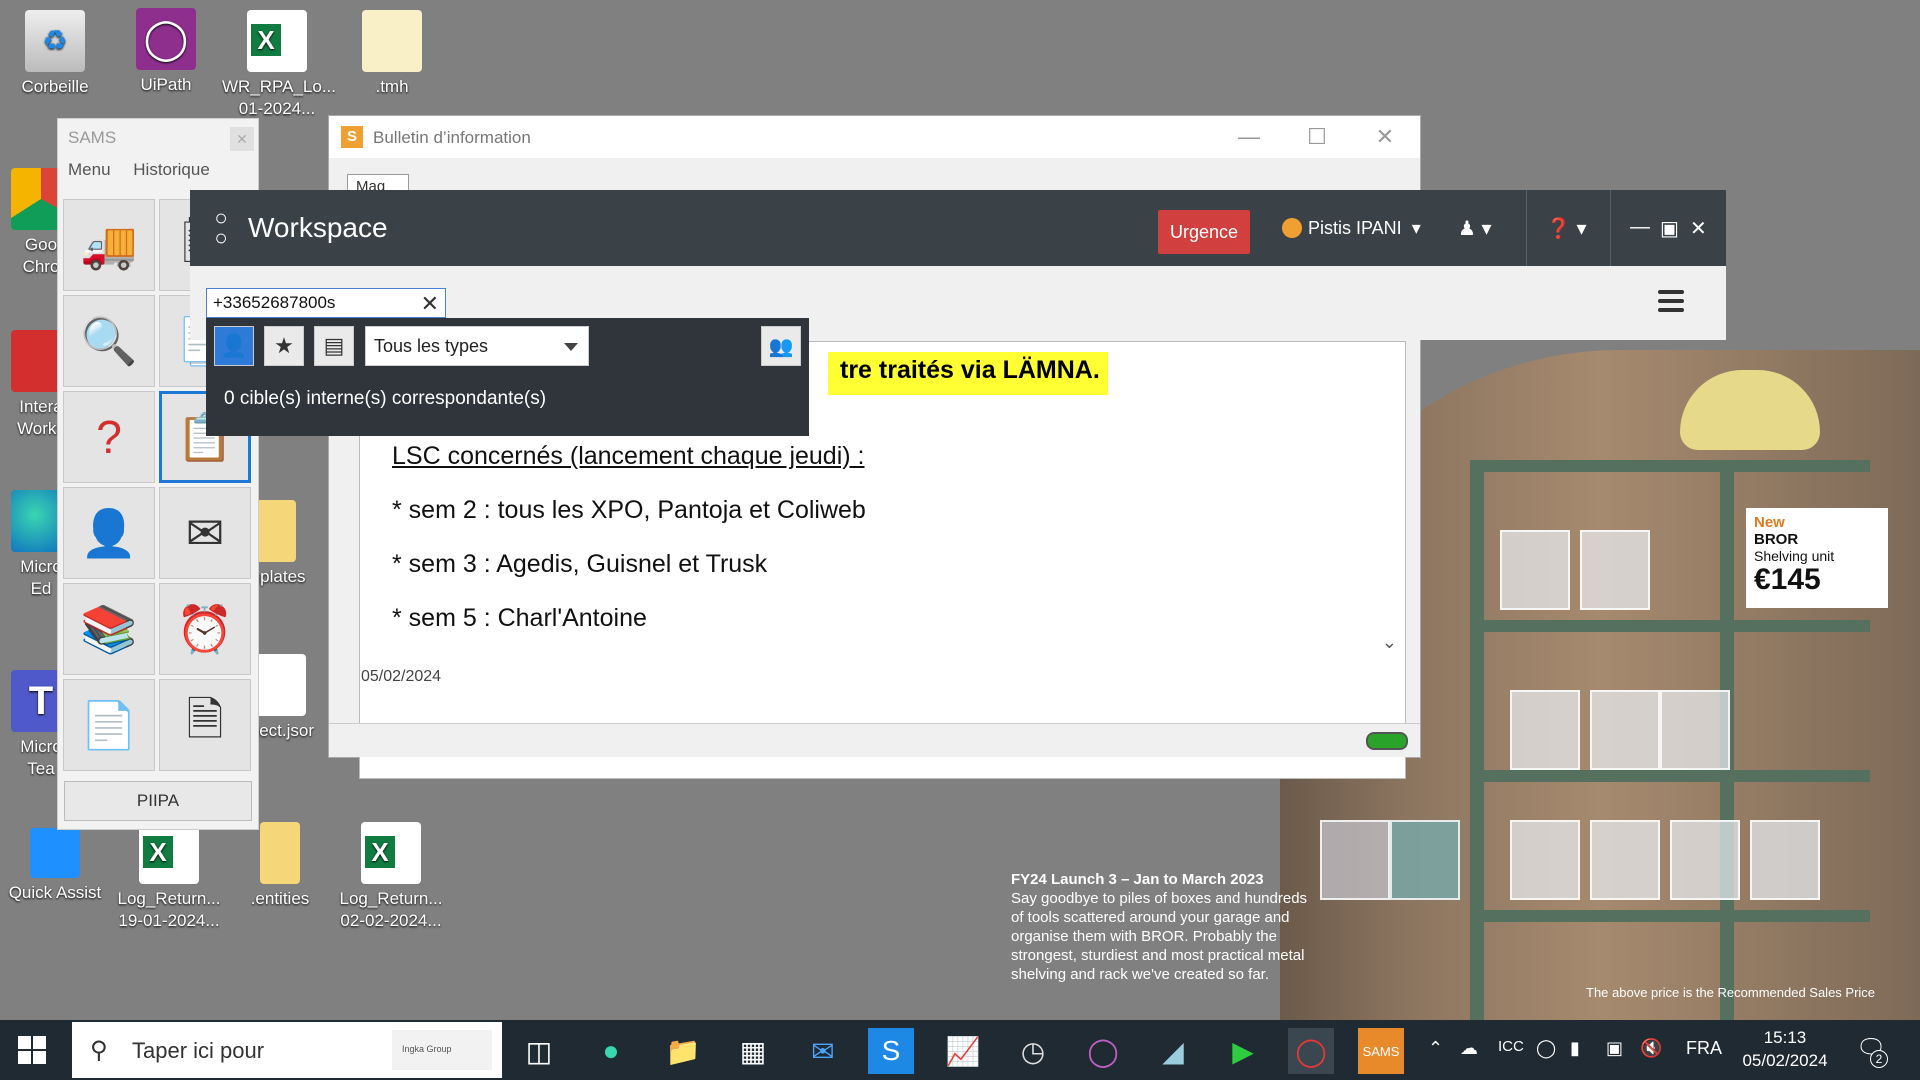 This screenshot has width=1920, height=1080. What do you see at coordinates (1351, 228) in the screenshot?
I see `user-menu: Pistis IPANI ▾` at bounding box center [1351, 228].